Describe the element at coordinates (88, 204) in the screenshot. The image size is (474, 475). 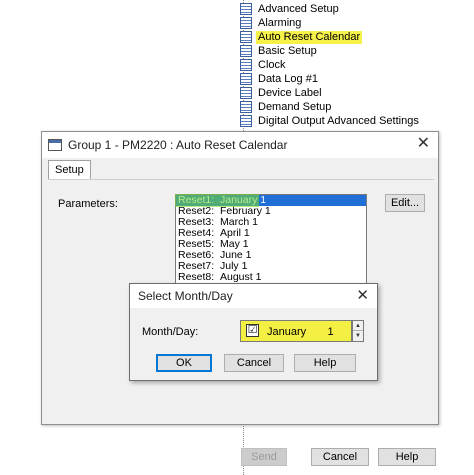
I see `parameters-label: Parameters:` at that location.